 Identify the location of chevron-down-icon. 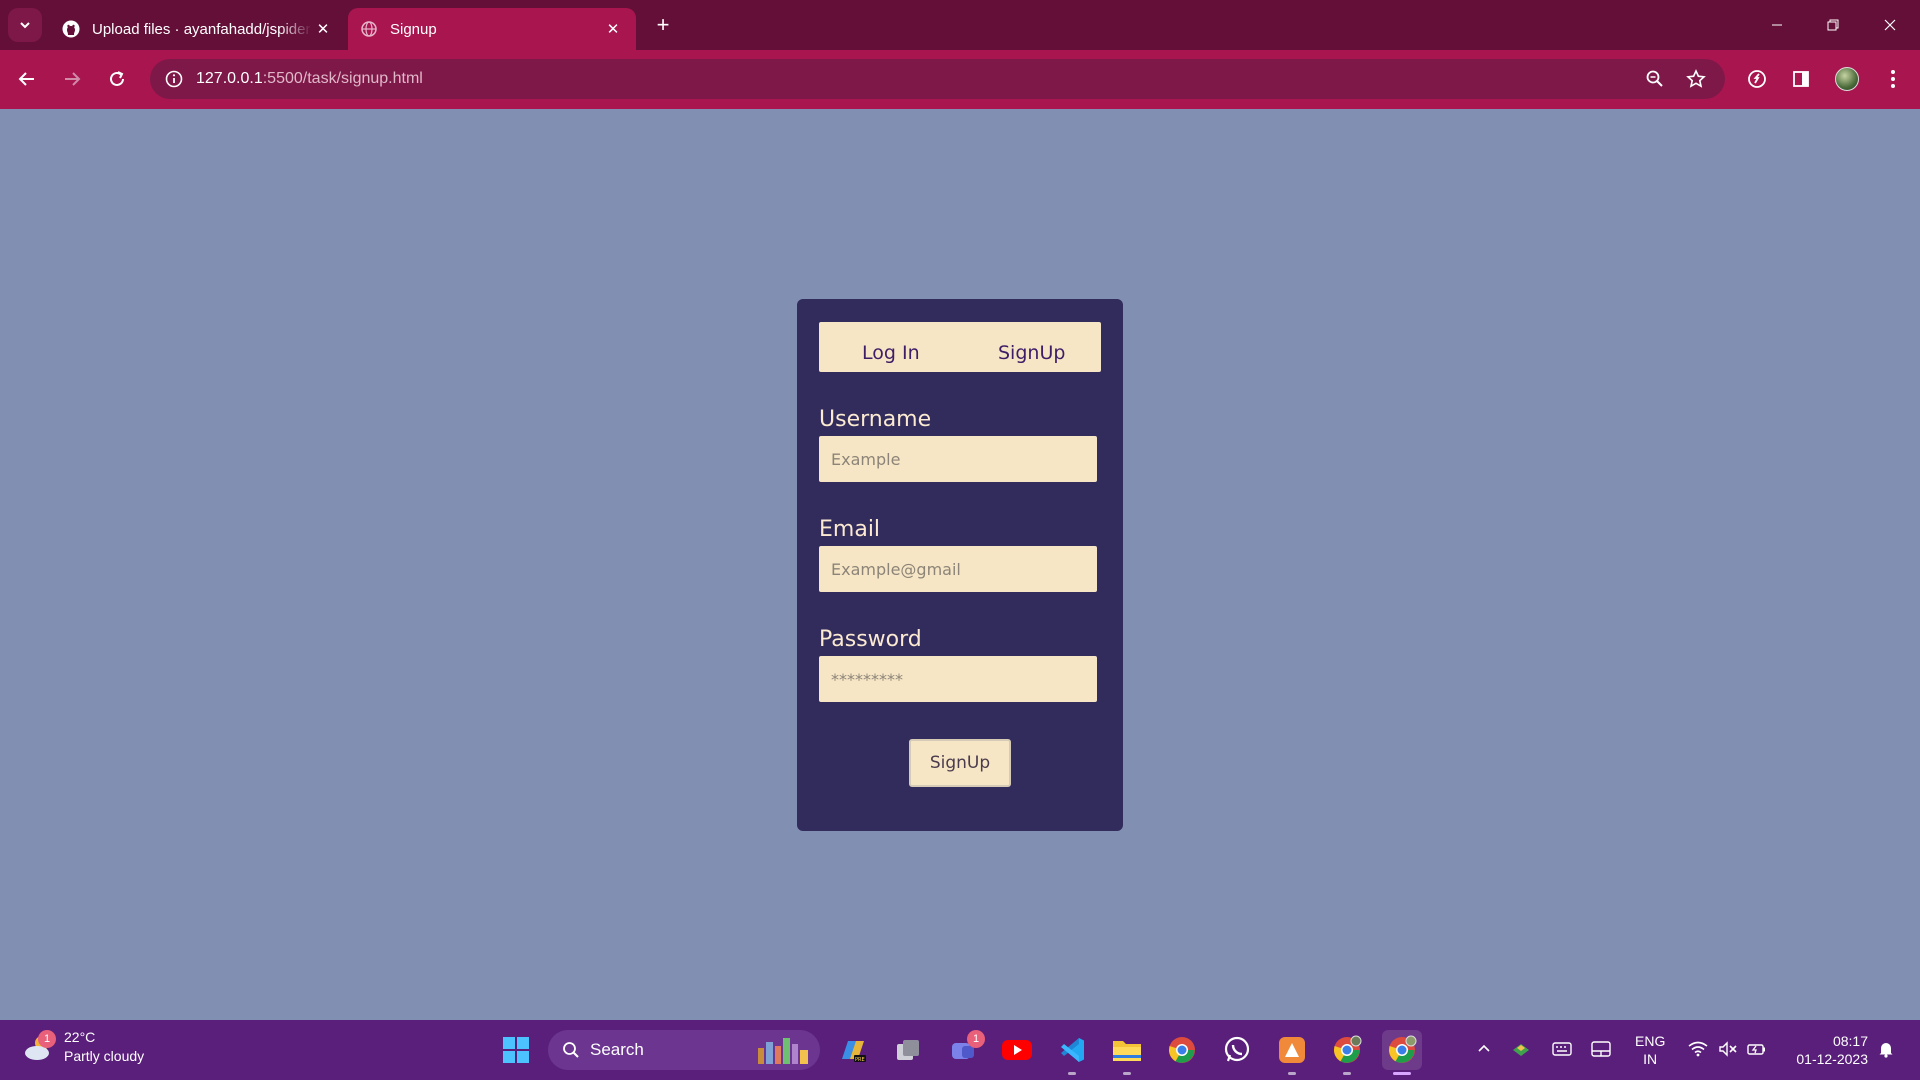
(25, 25).